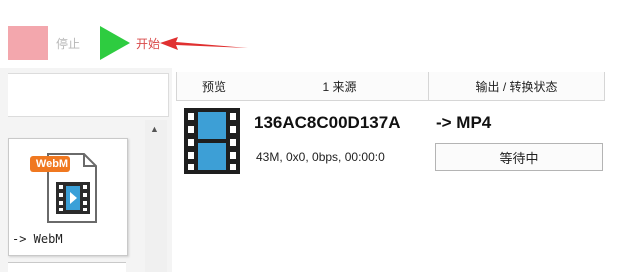  Describe the element at coordinates (154, 129) in the screenshot. I see `scroll-up-icon: ▲` at that location.